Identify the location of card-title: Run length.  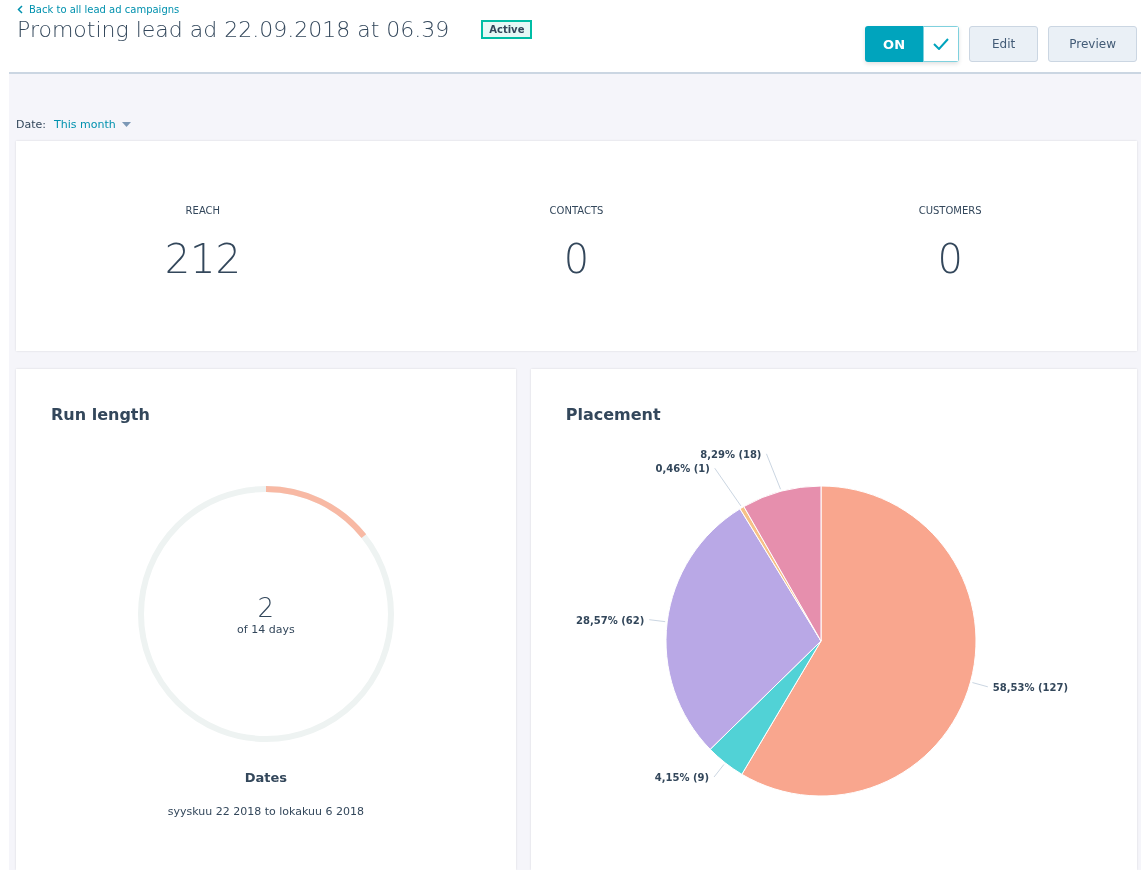
(101, 414).